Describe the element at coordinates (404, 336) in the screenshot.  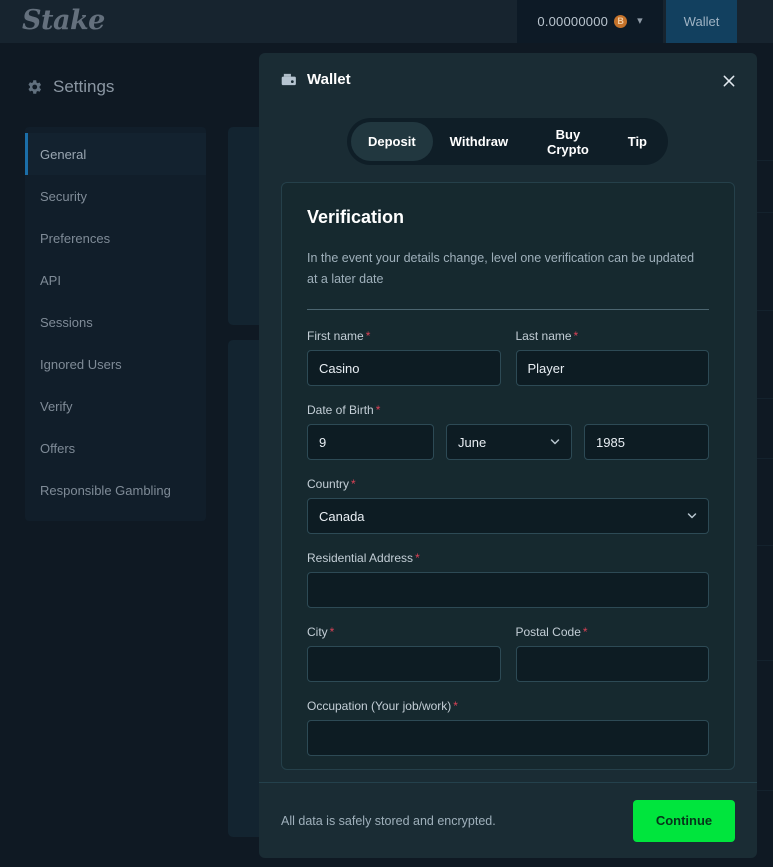
I see `first-name-label: First name *` at that location.